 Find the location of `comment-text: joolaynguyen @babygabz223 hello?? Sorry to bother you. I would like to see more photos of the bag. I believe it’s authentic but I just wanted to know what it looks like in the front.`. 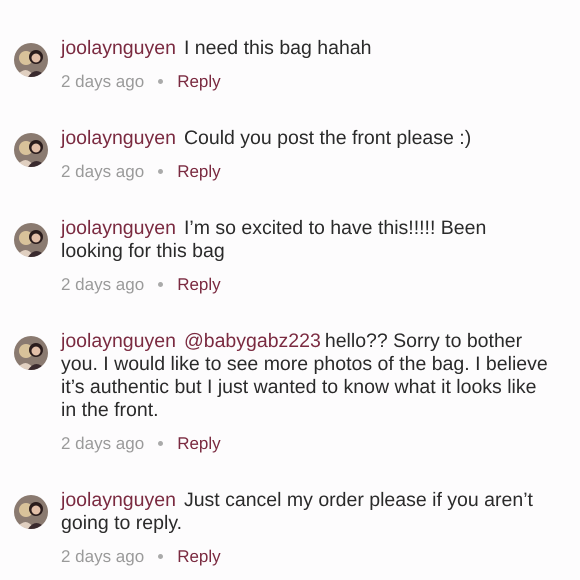

comment-text: joolaynguyen @babygabz223 hello?? Sorry to bother you. I would like to see more photos of the bag. I believe it’s authentic but I just wanted to know what it looks like in the front. is located at coordinates (305, 376).